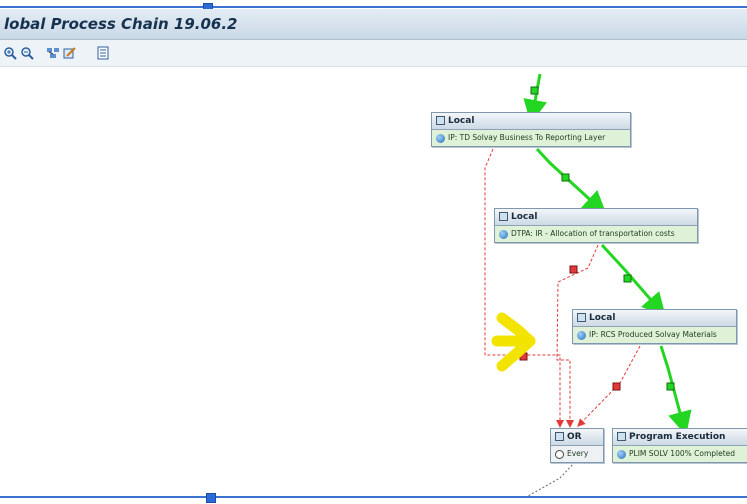 The height and width of the screenshot is (504, 747). I want to click on process-node-local-3: Local IP: RCS Produced Solvay Materials, so click(654, 326).